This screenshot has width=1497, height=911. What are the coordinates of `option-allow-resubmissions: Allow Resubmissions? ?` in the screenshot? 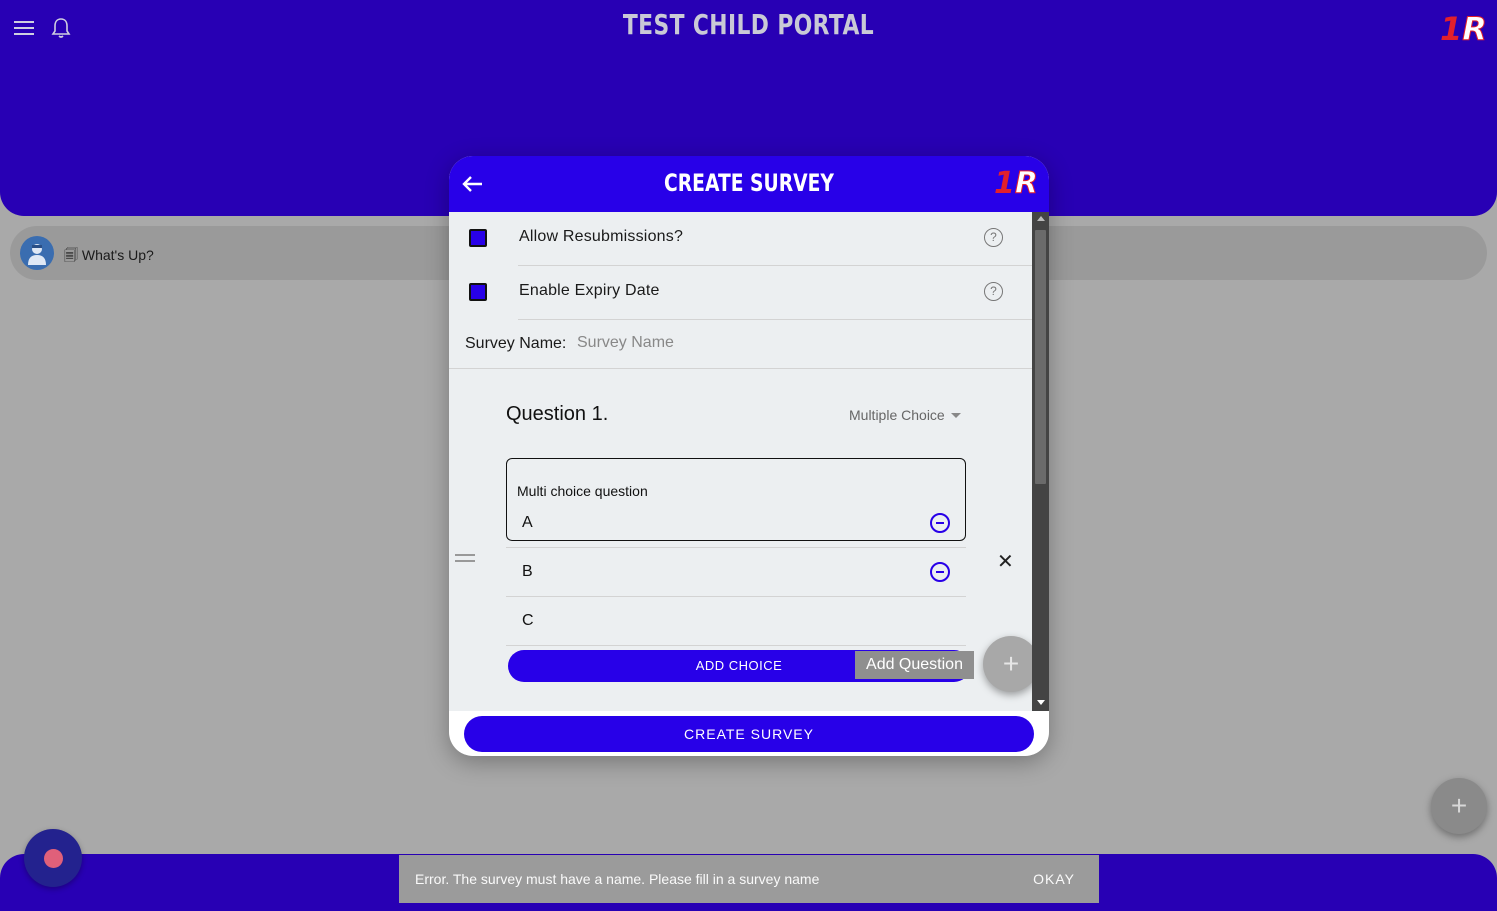 It's located at (740, 239).